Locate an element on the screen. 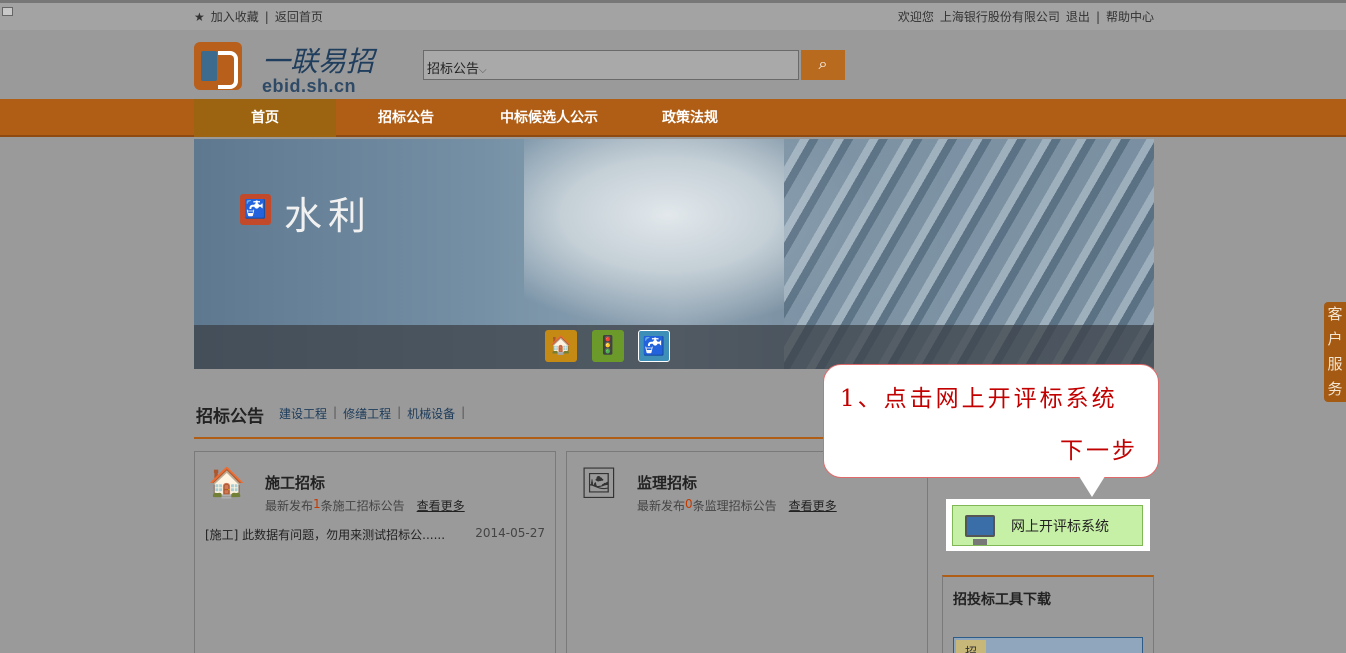 The image size is (1346, 653). item-date: 2014-05-27 is located at coordinates (510, 533).